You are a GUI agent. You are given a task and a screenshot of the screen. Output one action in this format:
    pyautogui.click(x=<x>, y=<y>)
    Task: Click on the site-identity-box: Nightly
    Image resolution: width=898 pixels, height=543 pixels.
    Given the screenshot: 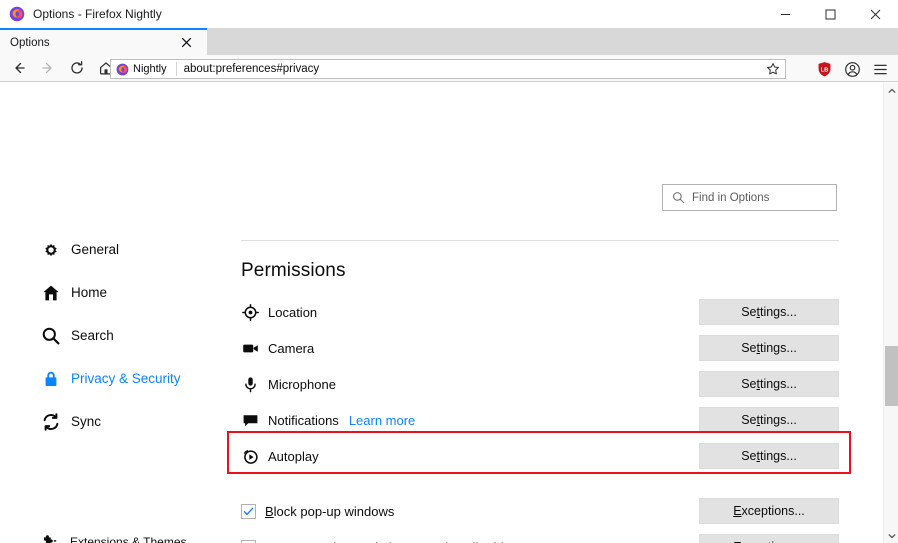 What is the action you would take?
    pyautogui.click(x=142, y=69)
    